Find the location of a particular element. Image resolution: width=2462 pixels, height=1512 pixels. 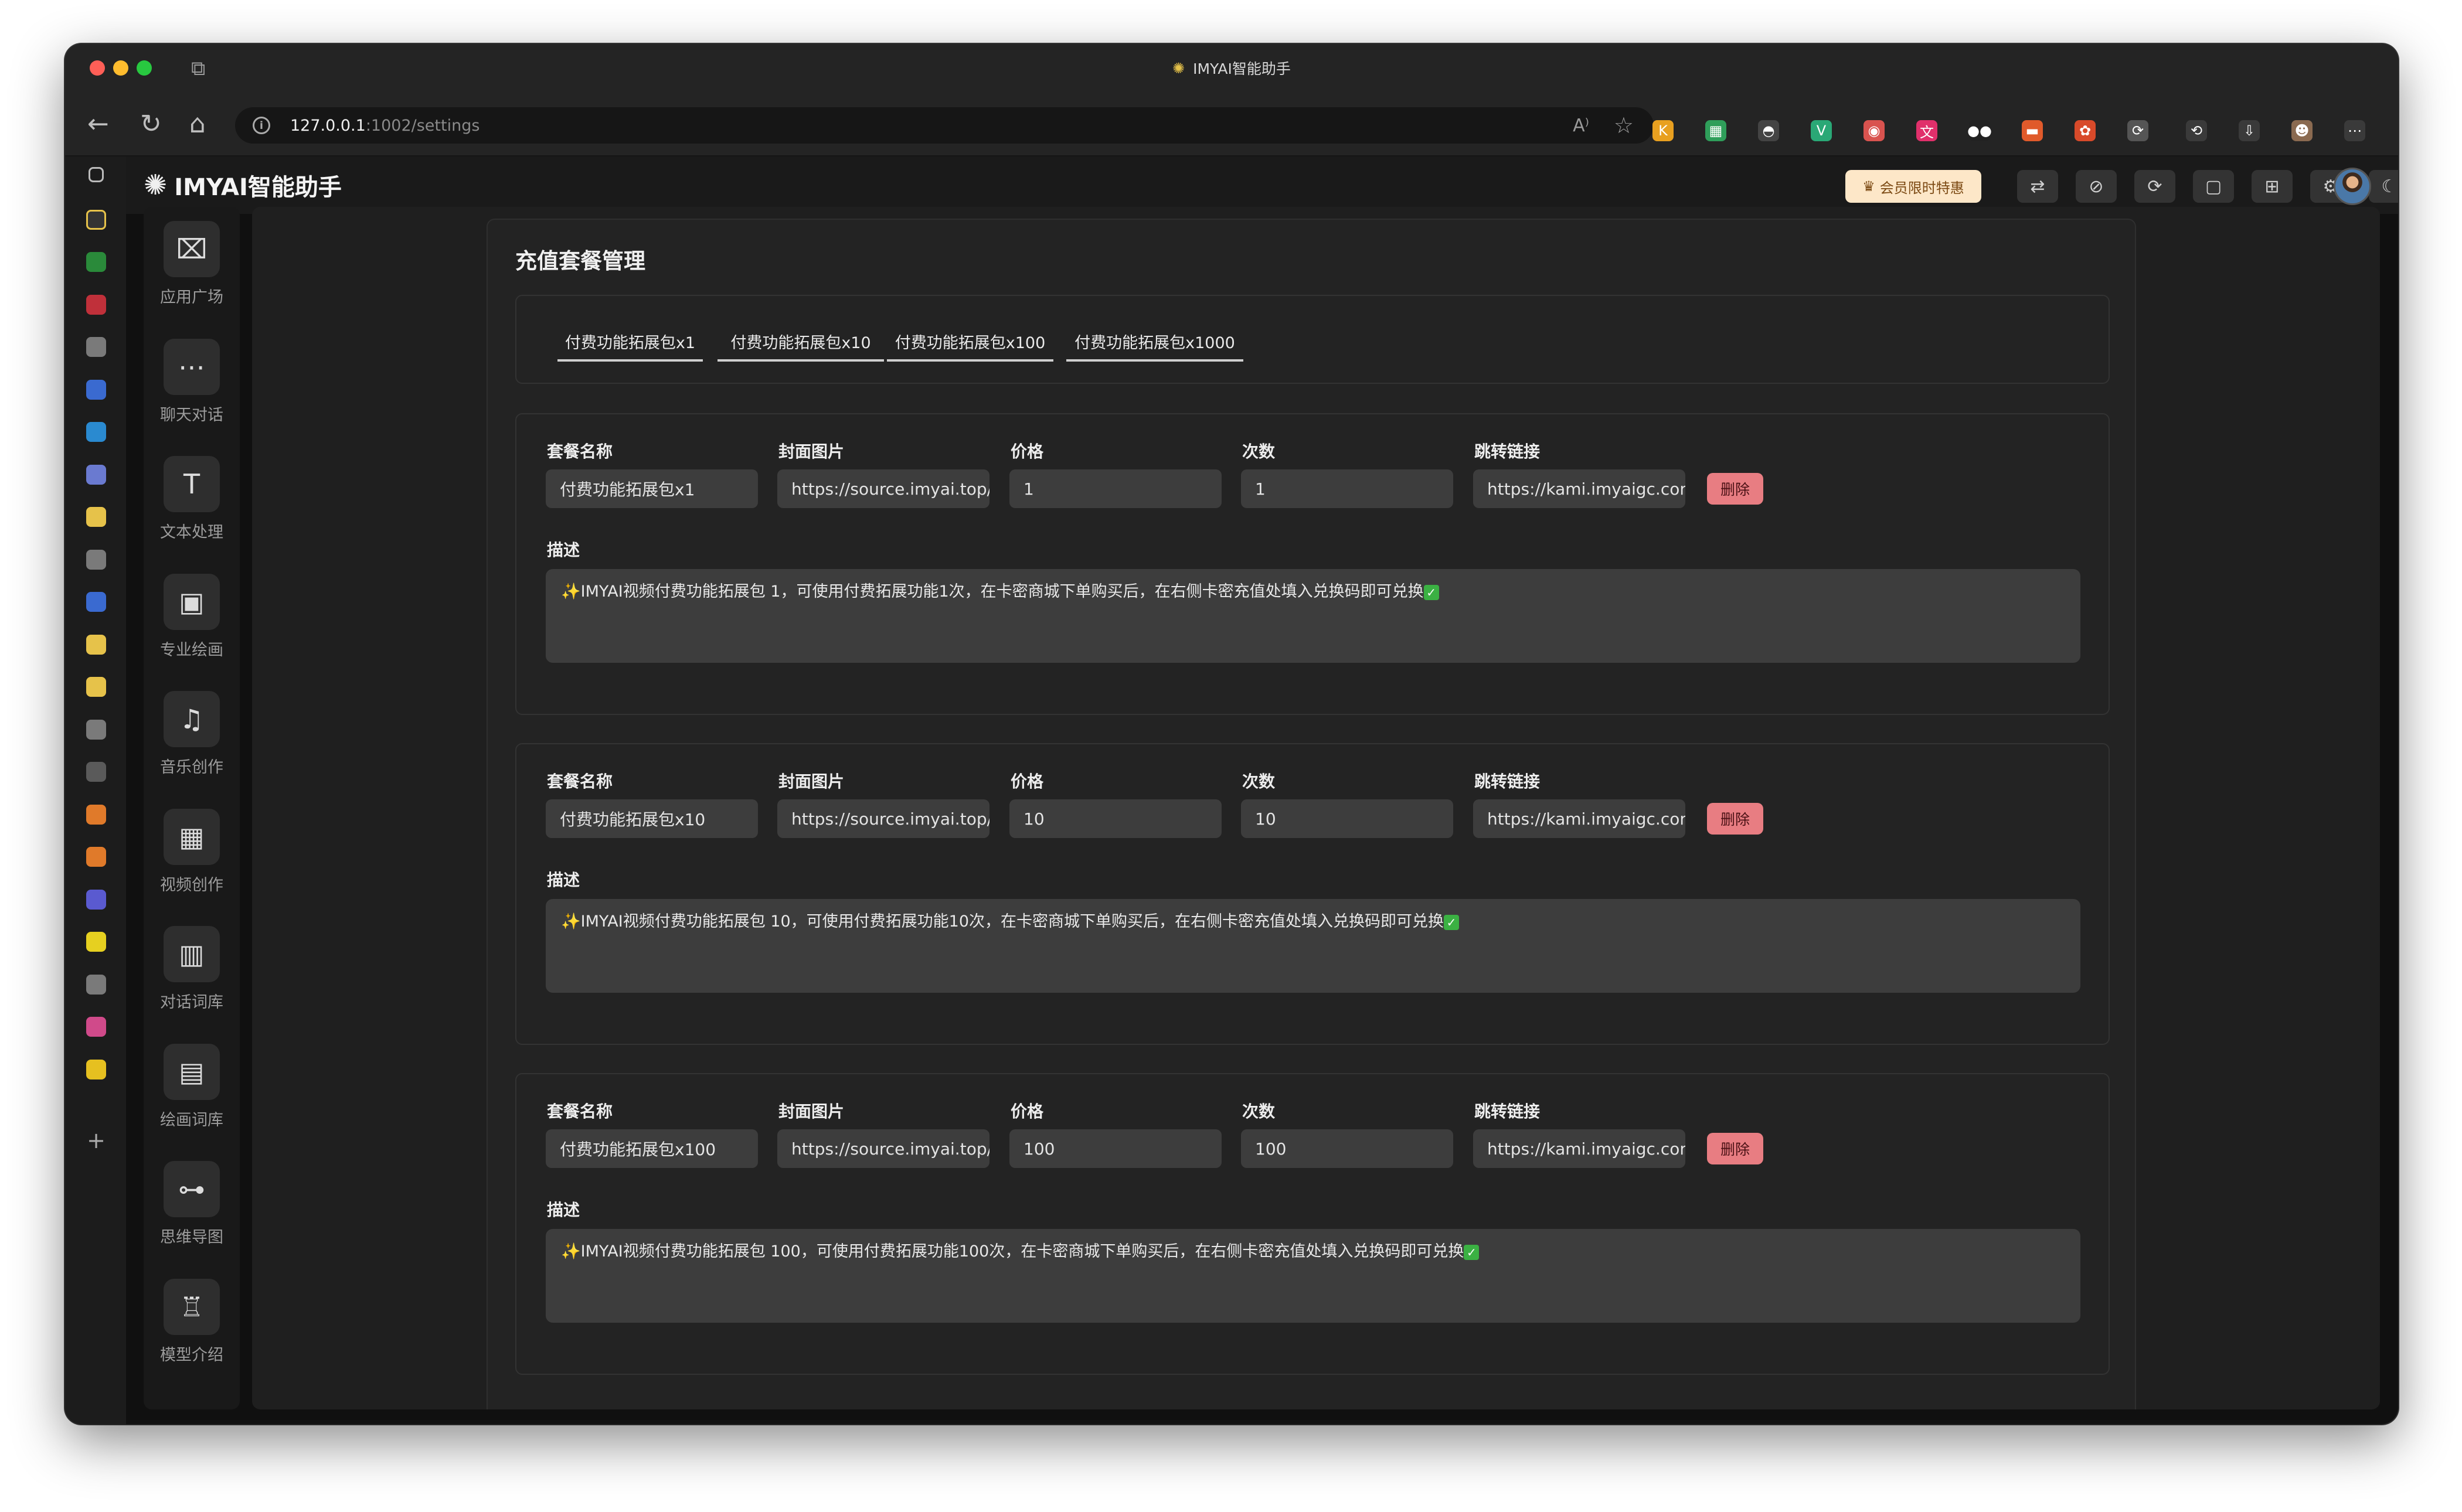

field-label-price: 价格 is located at coordinates (1027, 1111).